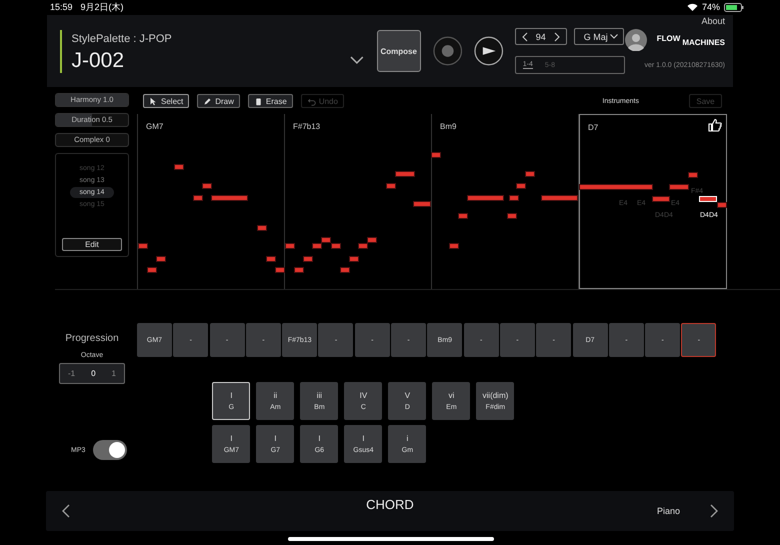 This screenshot has width=780, height=545. What do you see at coordinates (92, 244) in the screenshot?
I see `edit-button: Edit` at bounding box center [92, 244].